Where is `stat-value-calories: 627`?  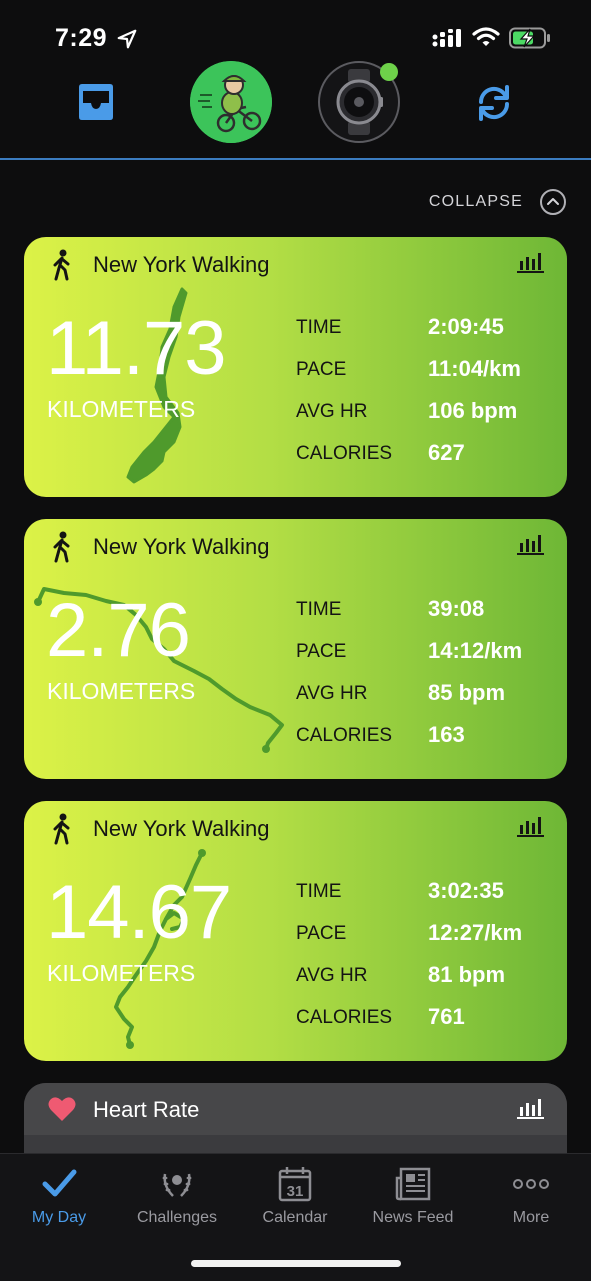
stat-value-calories: 627 is located at coordinates (446, 452).